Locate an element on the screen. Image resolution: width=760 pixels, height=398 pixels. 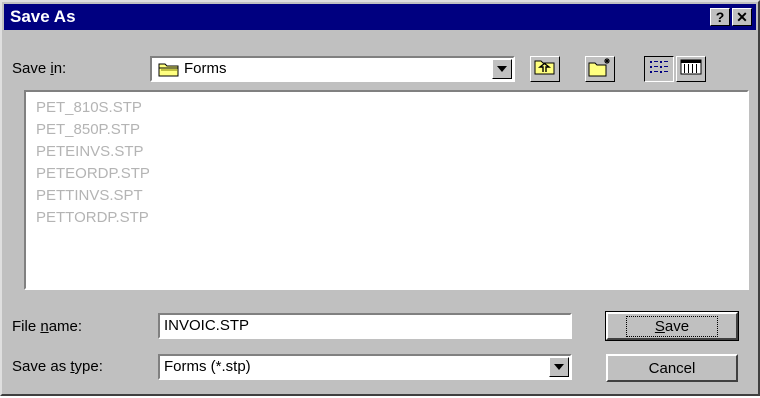
details-view-button is located at coordinates (691, 69).